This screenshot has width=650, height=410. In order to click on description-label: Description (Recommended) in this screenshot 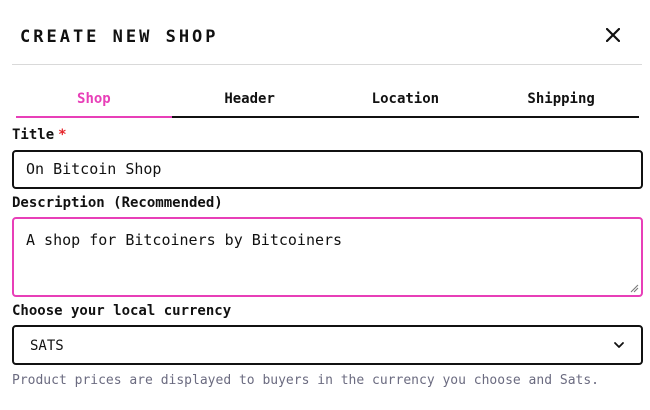, I will do `click(117, 203)`.